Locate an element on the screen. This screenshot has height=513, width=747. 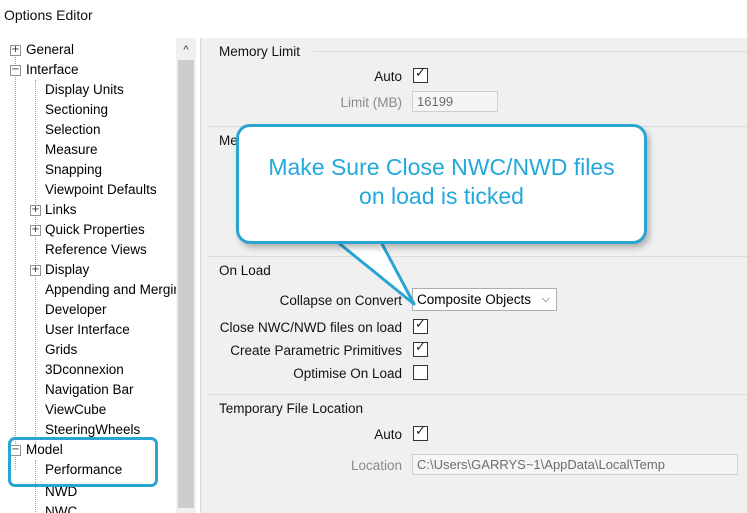
tree-item-developer: Developer is located at coordinates (76, 310).